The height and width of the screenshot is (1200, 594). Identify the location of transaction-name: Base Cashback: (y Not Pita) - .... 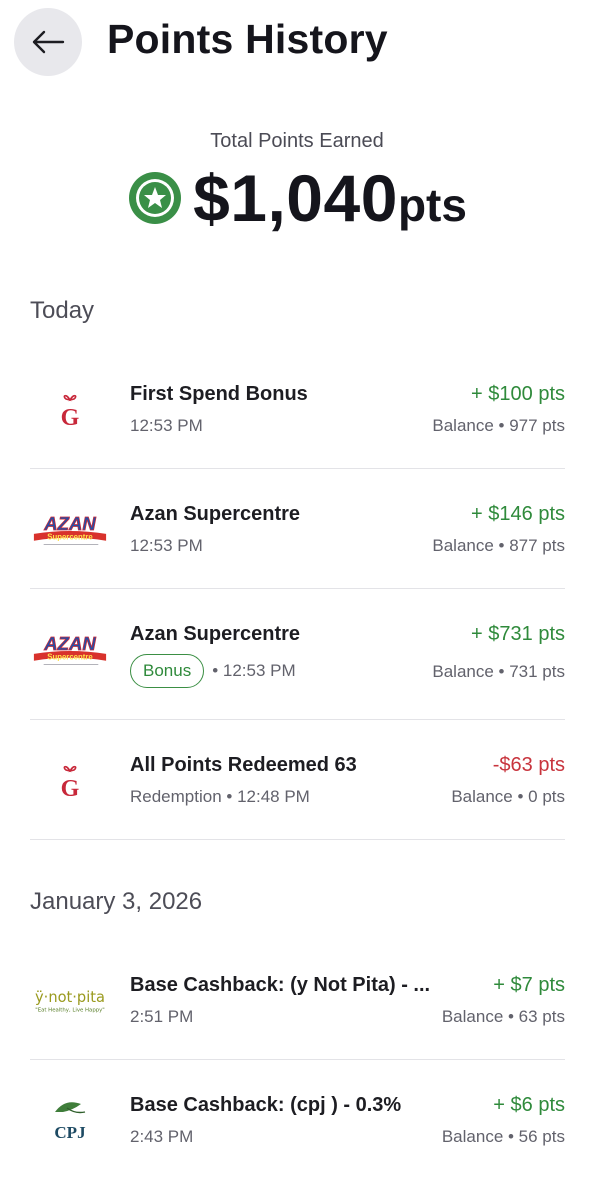
(280, 985).